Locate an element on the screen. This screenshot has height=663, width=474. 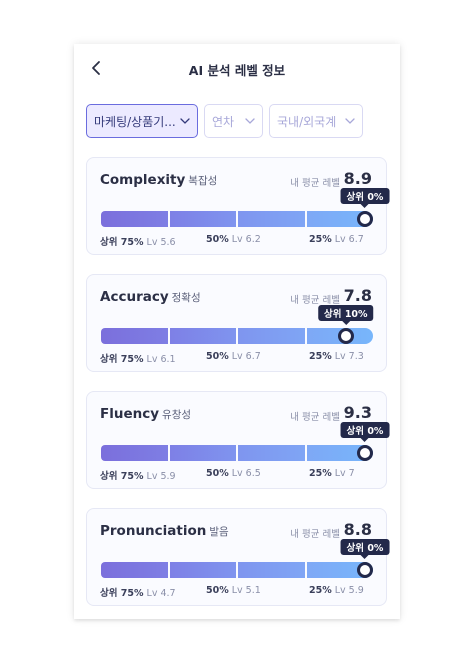
level-scale: 상위 75% Lv 5.9 50% Lv 6.5 25% Lv 7 is located at coordinates (236, 475).